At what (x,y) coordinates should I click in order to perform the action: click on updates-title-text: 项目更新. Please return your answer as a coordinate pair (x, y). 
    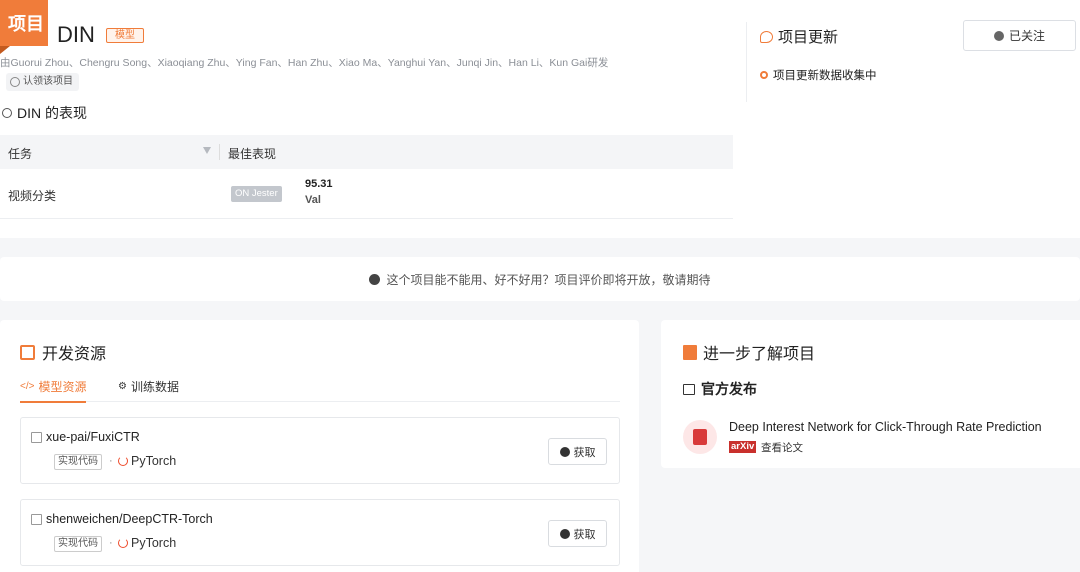
    Looking at the image, I should click on (808, 37).